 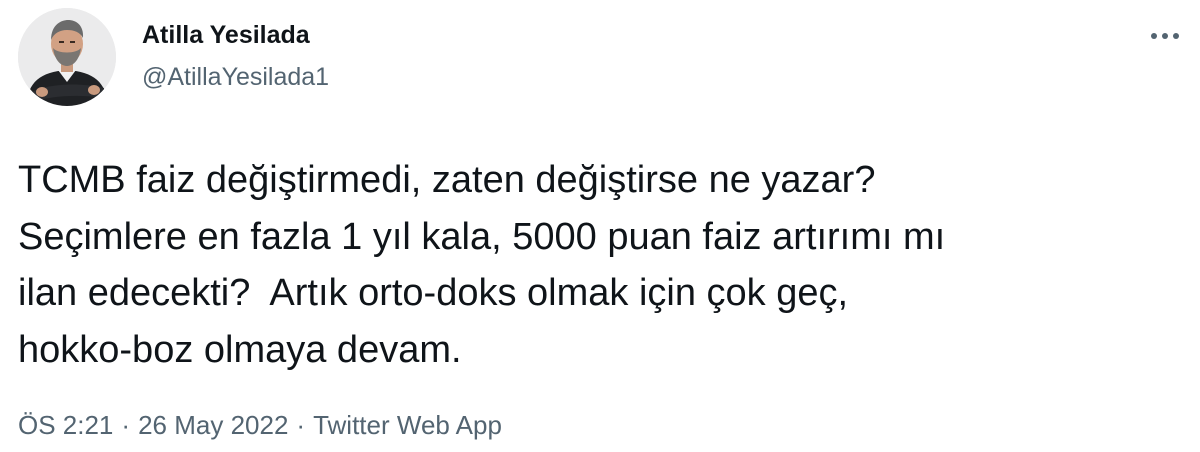 What do you see at coordinates (407, 425) in the screenshot?
I see `tweet-source: Twitter Web App` at bounding box center [407, 425].